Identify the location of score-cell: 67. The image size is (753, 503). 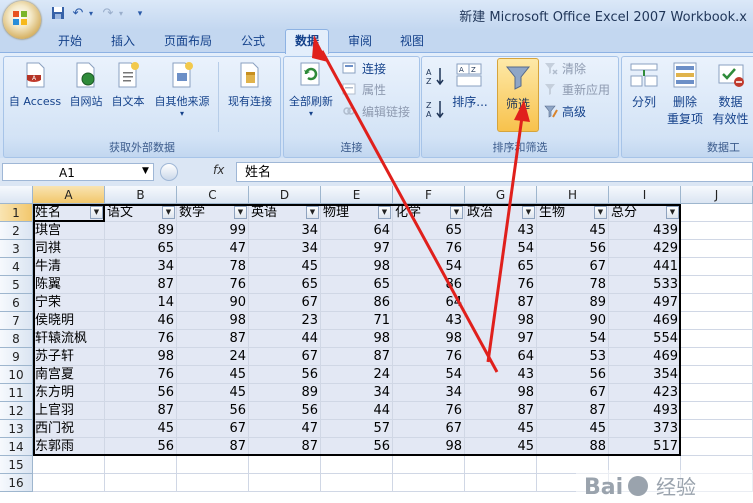
(285, 303).